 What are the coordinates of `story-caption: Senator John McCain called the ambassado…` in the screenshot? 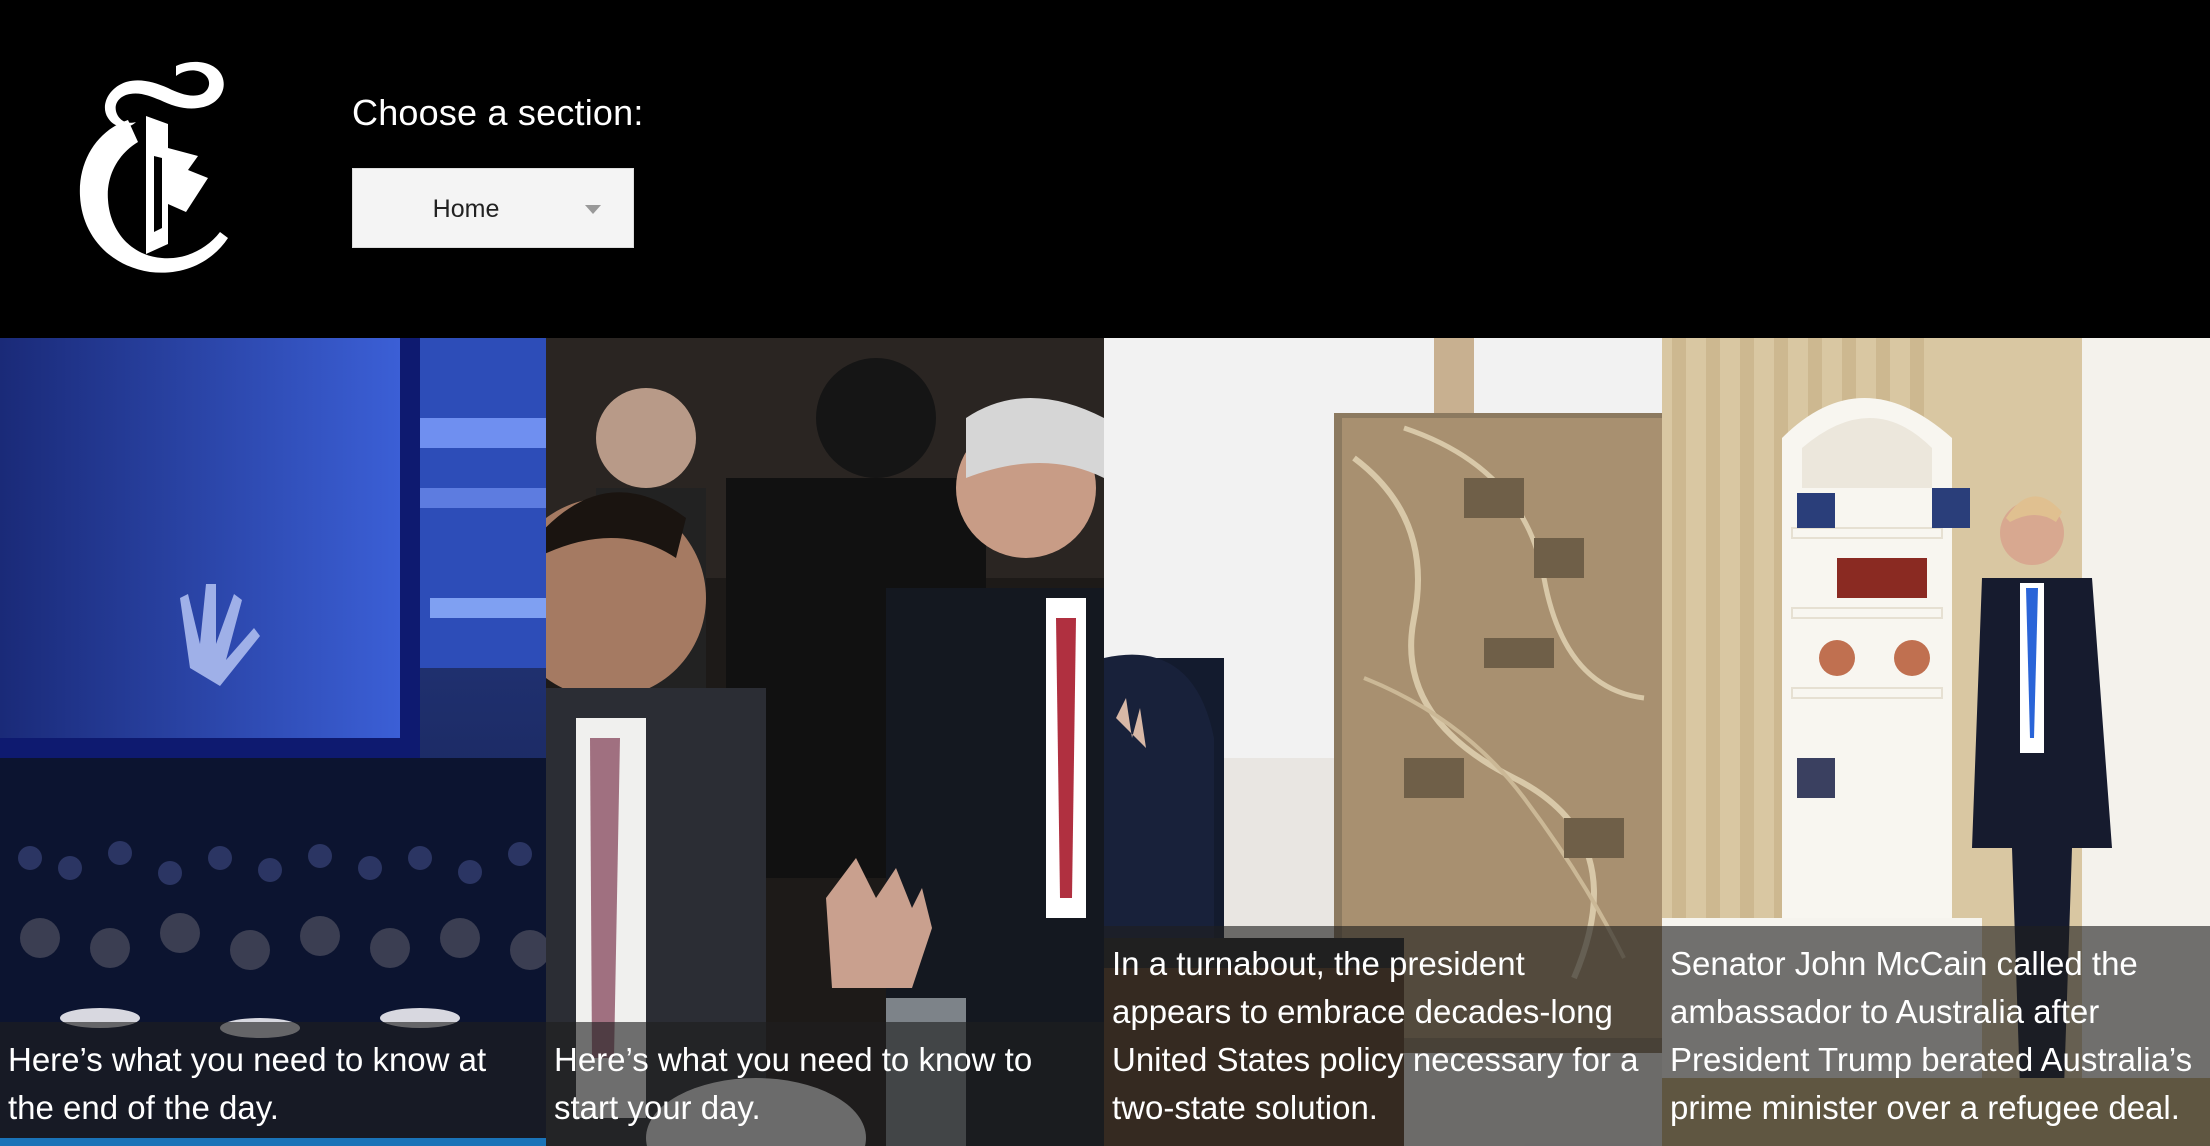 It's located at (1936, 1036).